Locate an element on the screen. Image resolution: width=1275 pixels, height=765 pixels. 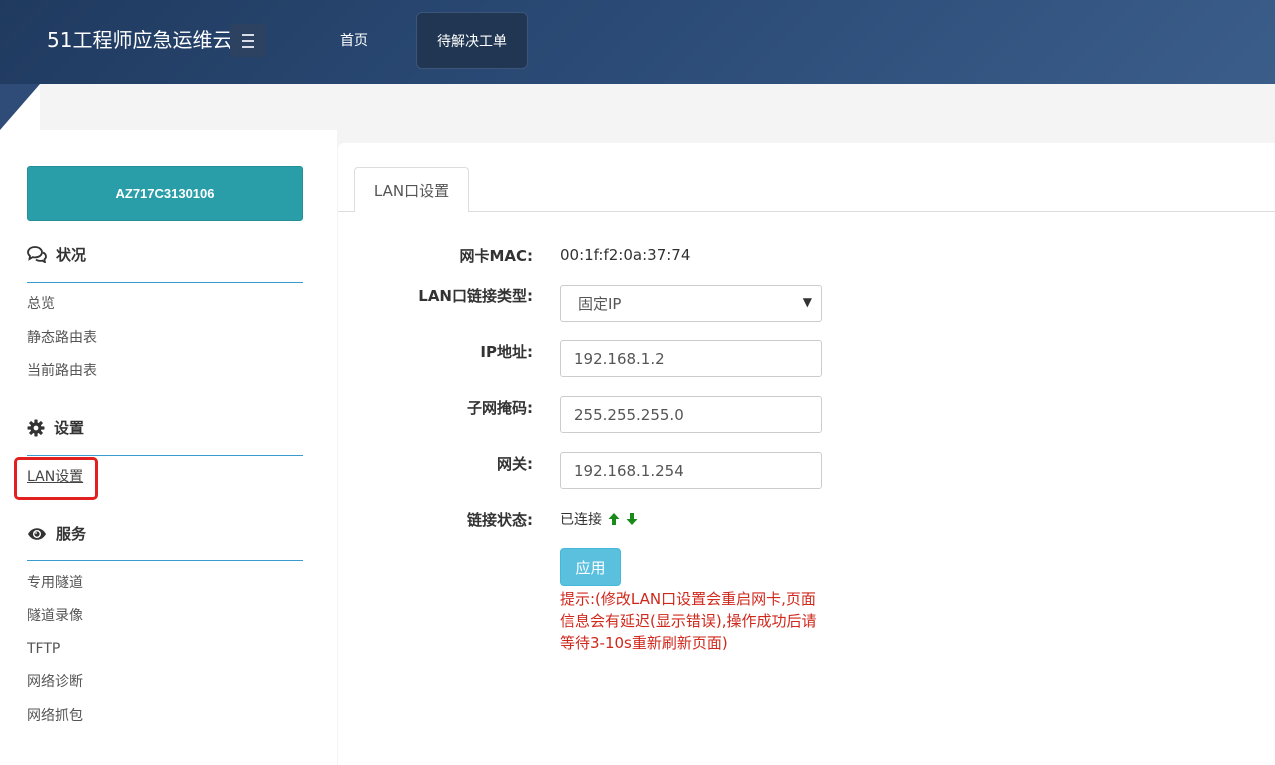
hamburger-icon is located at coordinates (248, 41).